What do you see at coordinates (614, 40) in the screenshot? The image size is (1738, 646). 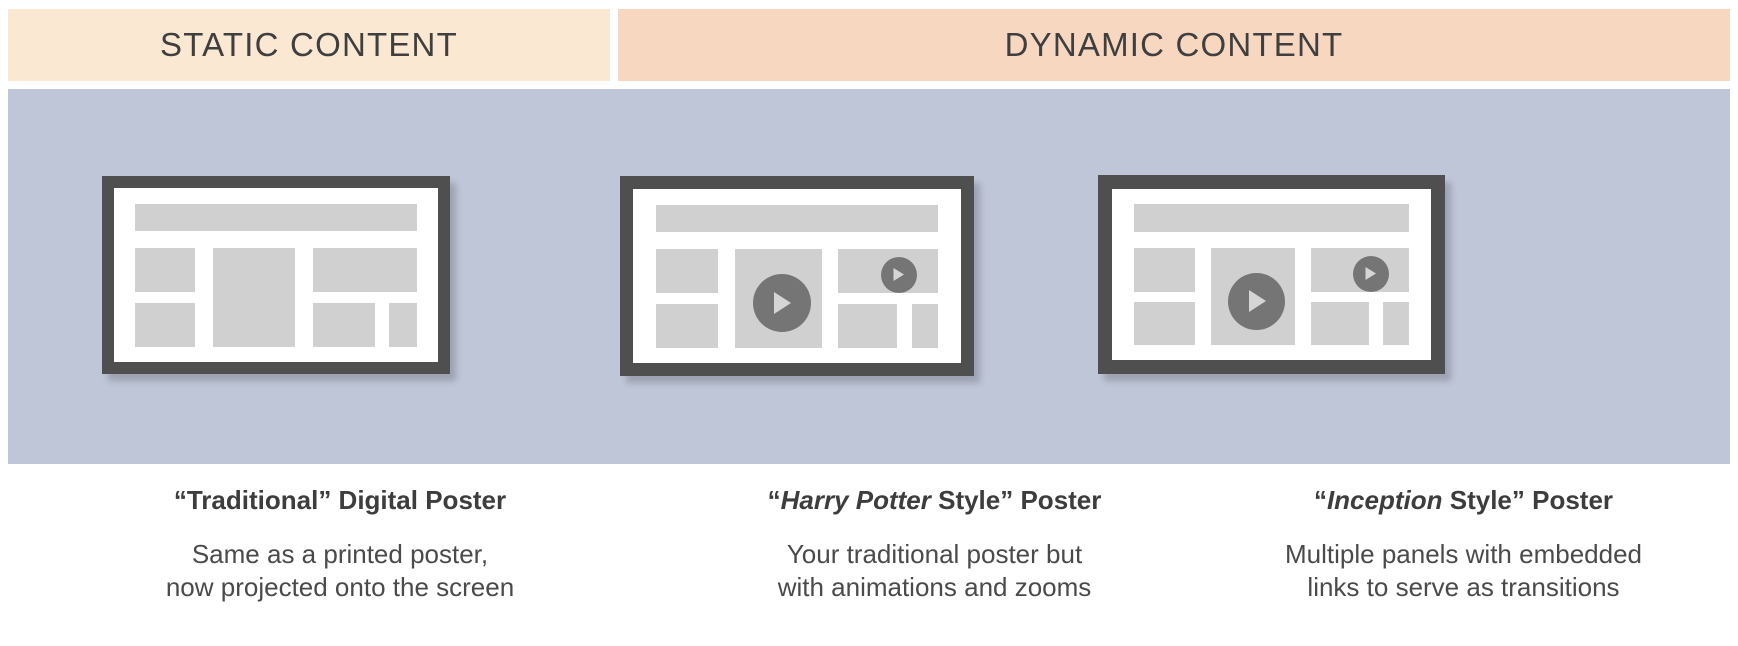 I see `header-divider` at bounding box center [614, 40].